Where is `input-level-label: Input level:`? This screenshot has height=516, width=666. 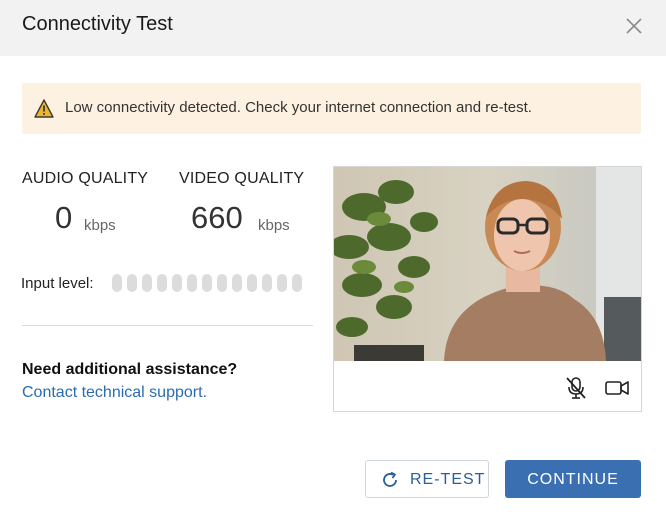
input-level-label: Input level: is located at coordinates (57, 283).